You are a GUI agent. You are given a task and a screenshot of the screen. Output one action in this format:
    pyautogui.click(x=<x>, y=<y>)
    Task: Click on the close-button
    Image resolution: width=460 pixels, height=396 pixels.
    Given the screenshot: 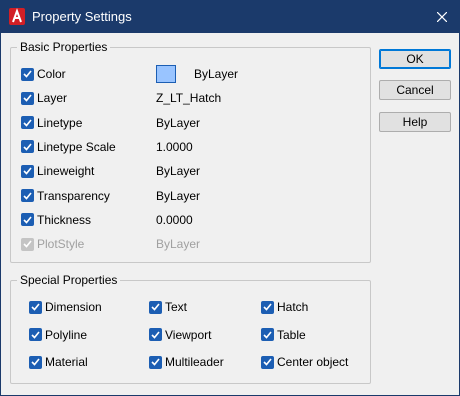 What is the action you would take?
    pyautogui.click(x=442, y=17)
    